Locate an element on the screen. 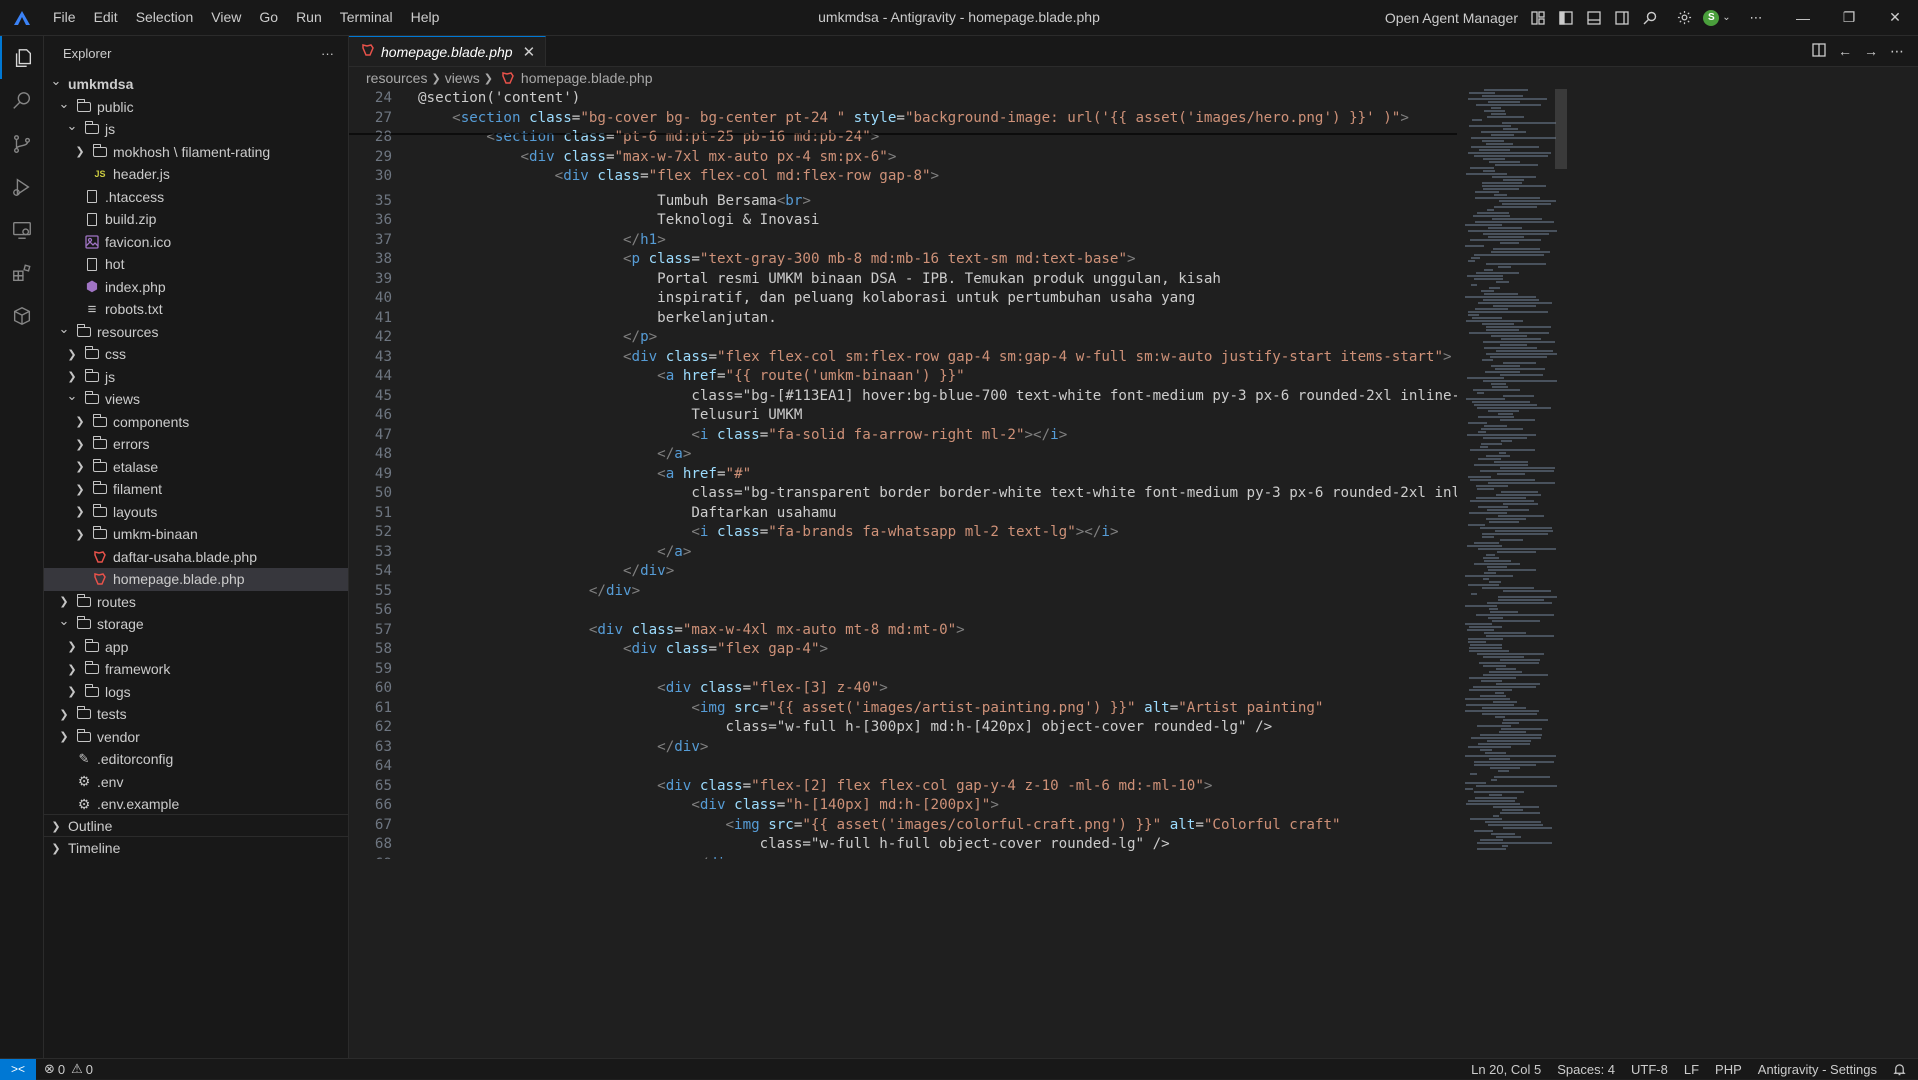  settings-gear-icon is located at coordinates (1684, 18).